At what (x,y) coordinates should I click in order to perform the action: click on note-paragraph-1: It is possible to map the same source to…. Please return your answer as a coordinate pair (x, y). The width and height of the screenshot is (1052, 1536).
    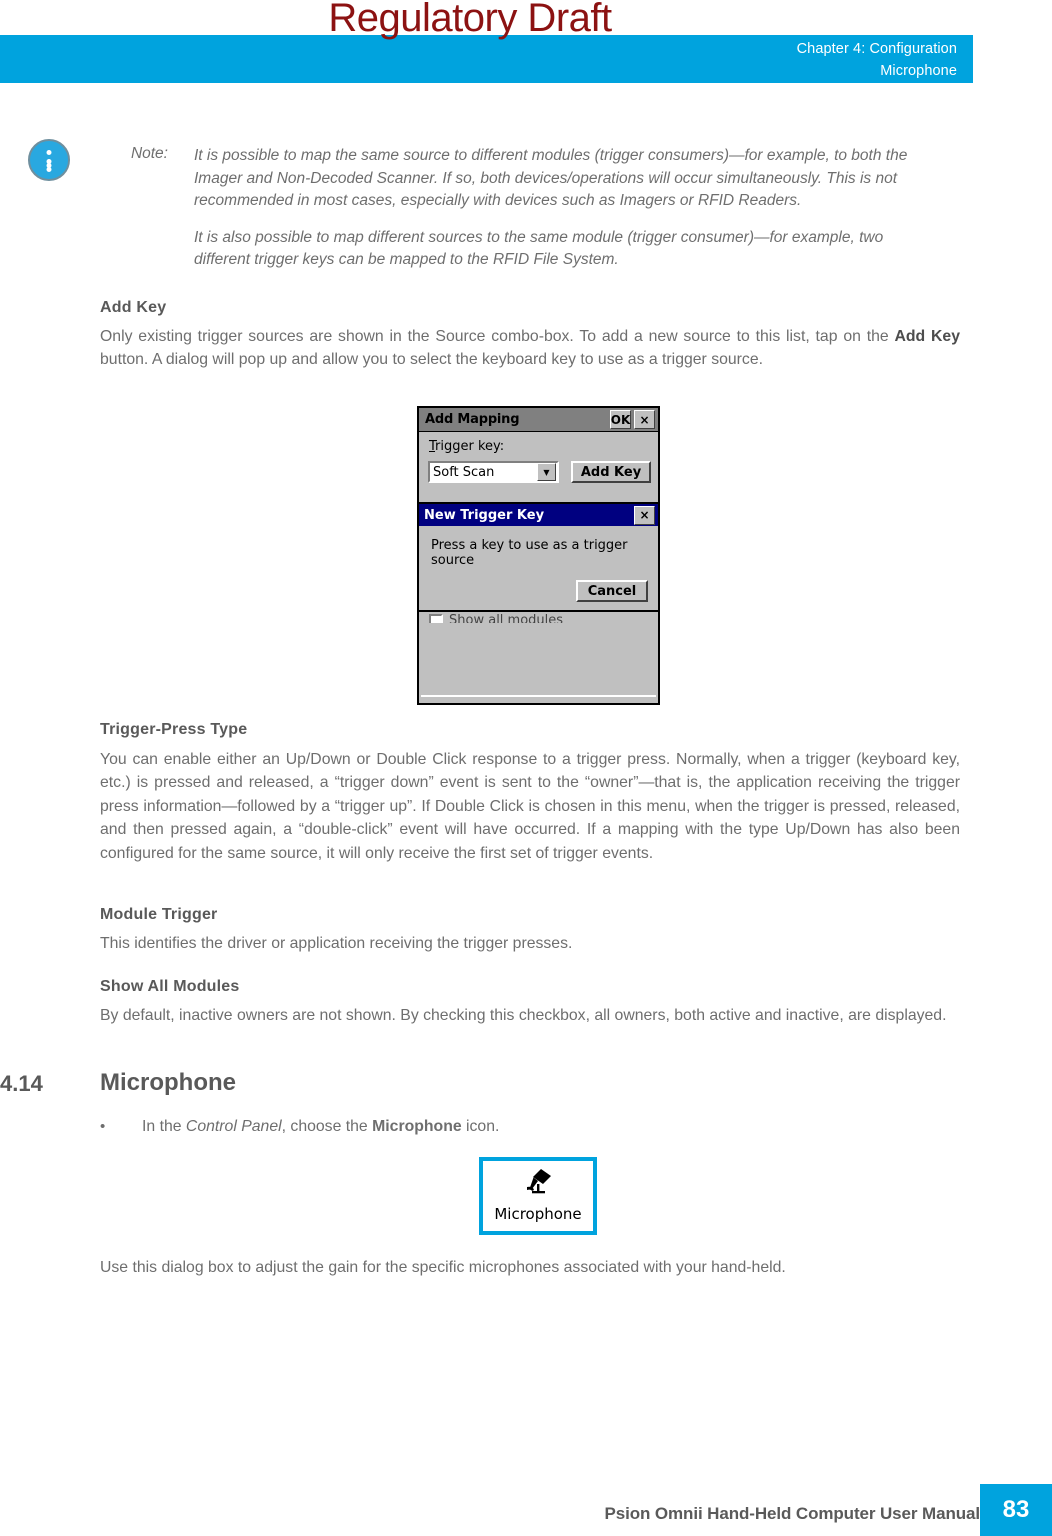
    Looking at the image, I should click on (551, 178).